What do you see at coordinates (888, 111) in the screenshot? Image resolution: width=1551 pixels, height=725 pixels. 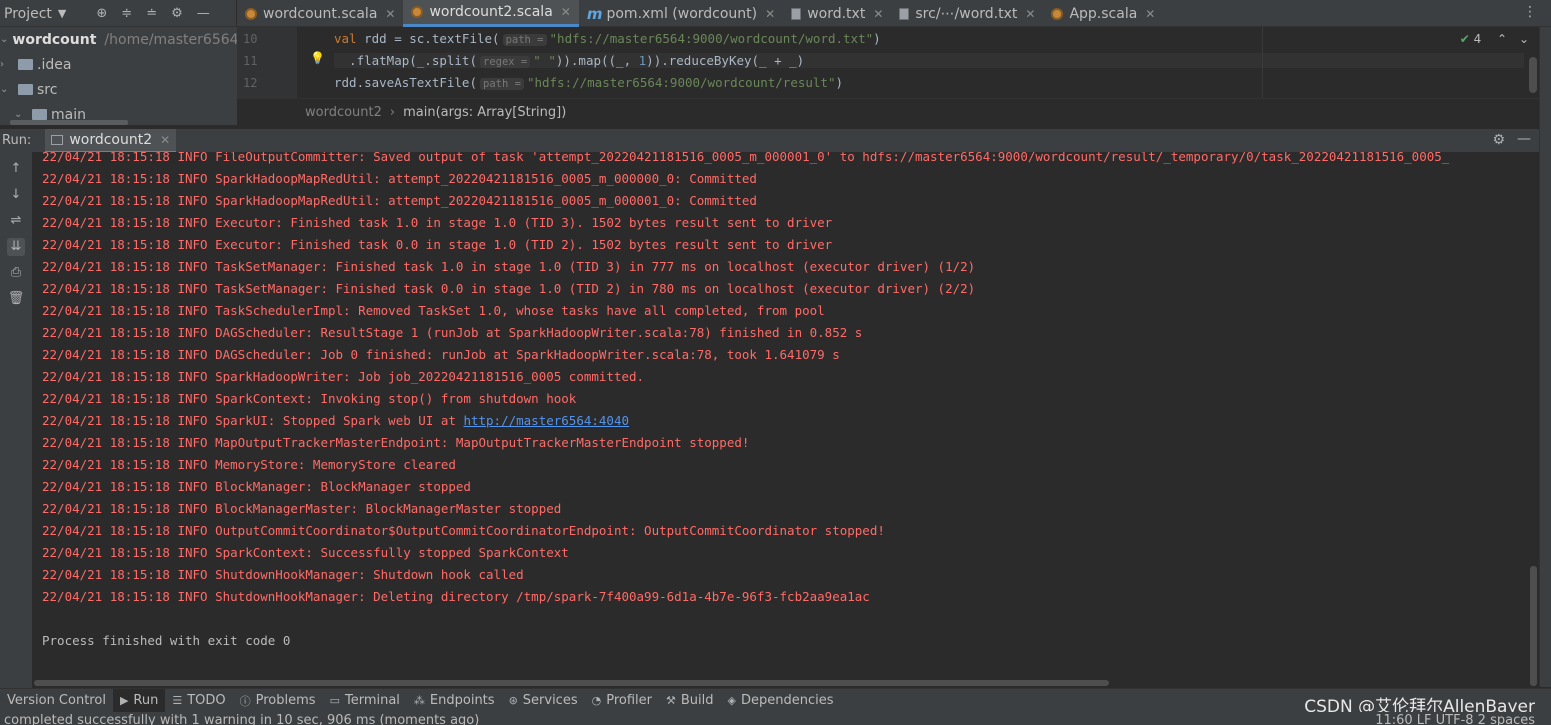 I see `breadcrumb: wordcount2 › main(args: Array[String])` at bounding box center [888, 111].